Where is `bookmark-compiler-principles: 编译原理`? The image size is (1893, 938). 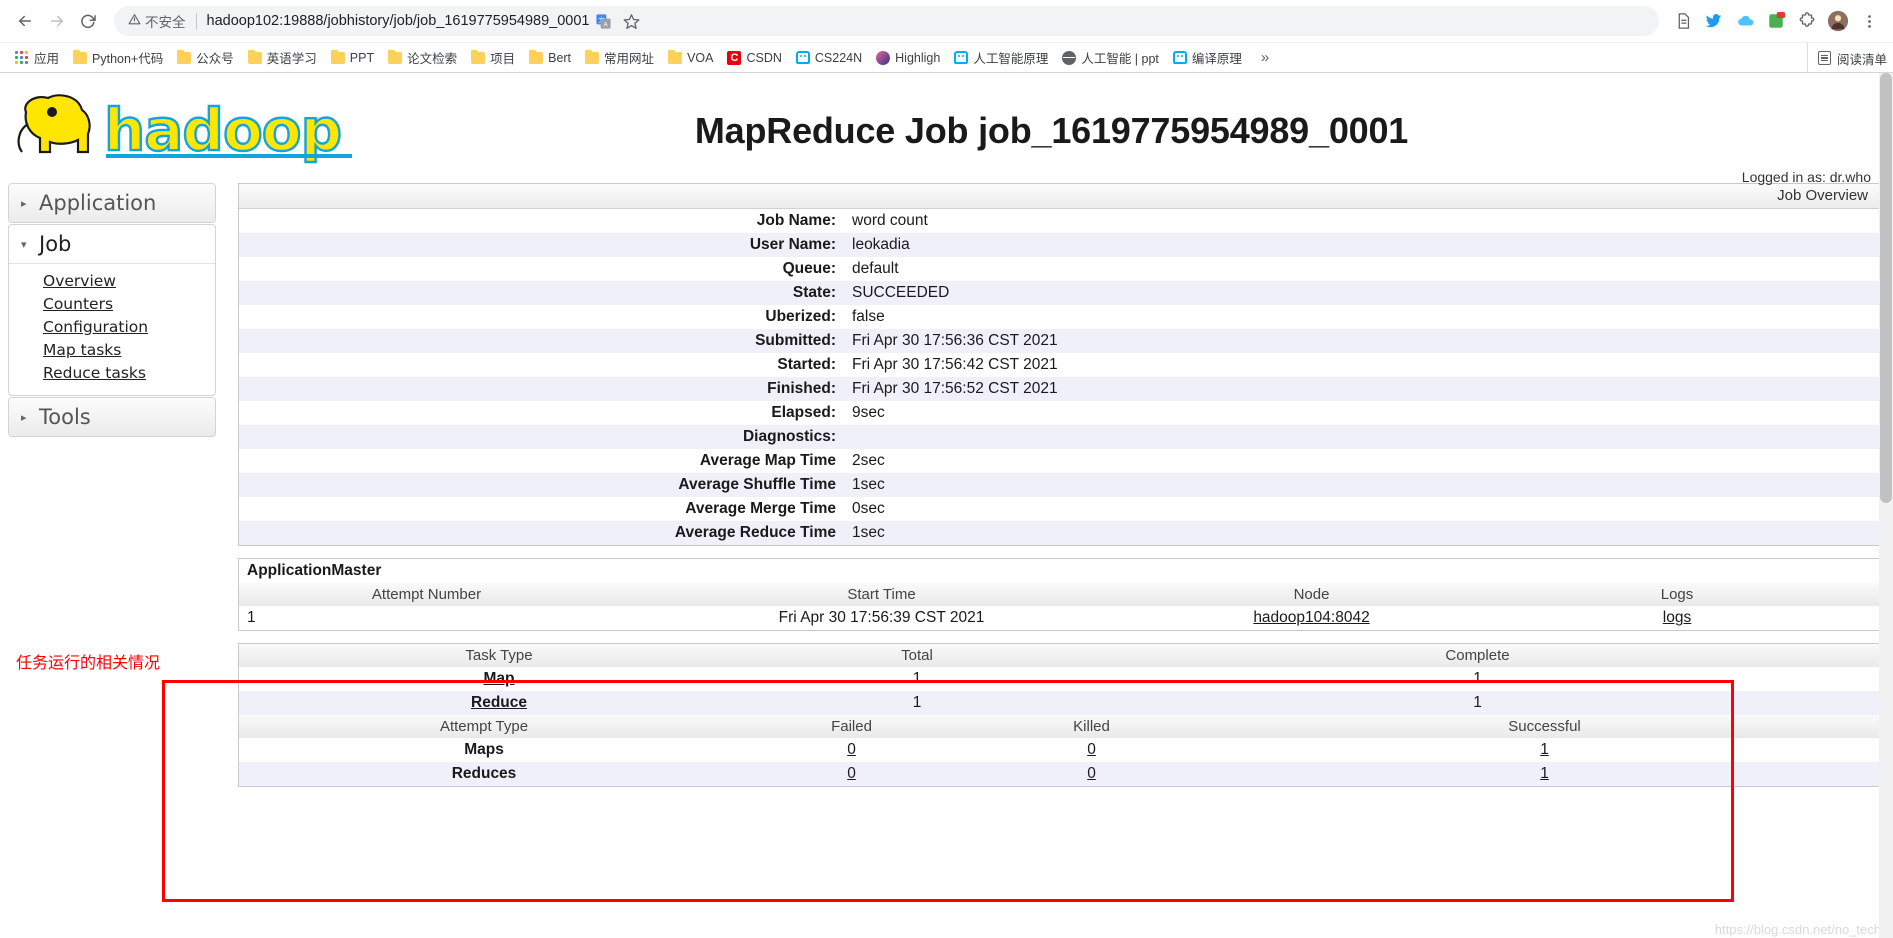 bookmark-compiler-principles: 编译原理 is located at coordinates (1207, 57).